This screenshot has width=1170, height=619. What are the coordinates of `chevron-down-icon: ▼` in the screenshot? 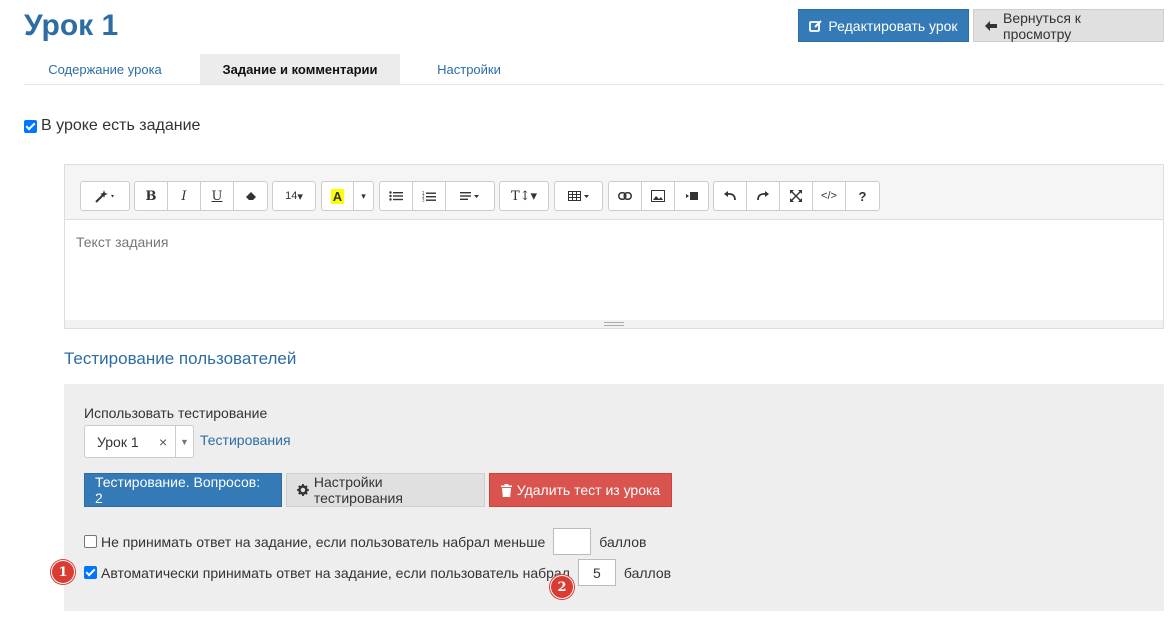 It's located at (184, 441).